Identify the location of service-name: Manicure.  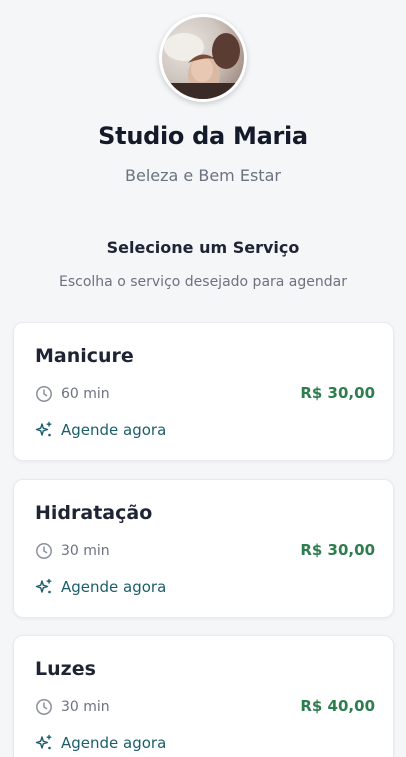
(84, 356).